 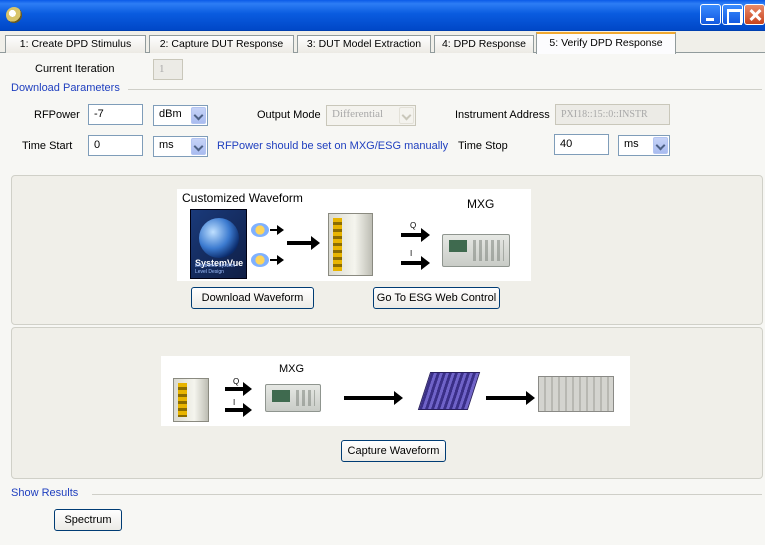 What do you see at coordinates (612, 114) in the screenshot?
I see `instrument-address-field: PXI18::15::0::INSTR` at bounding box center [612, 114].